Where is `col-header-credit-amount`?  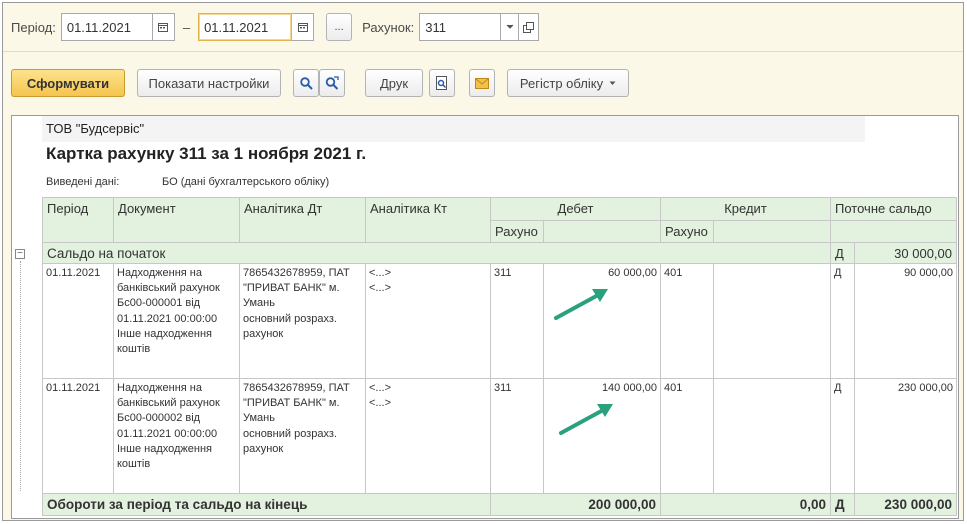 col-header-credit-amount is located at coordinates (772, 232).